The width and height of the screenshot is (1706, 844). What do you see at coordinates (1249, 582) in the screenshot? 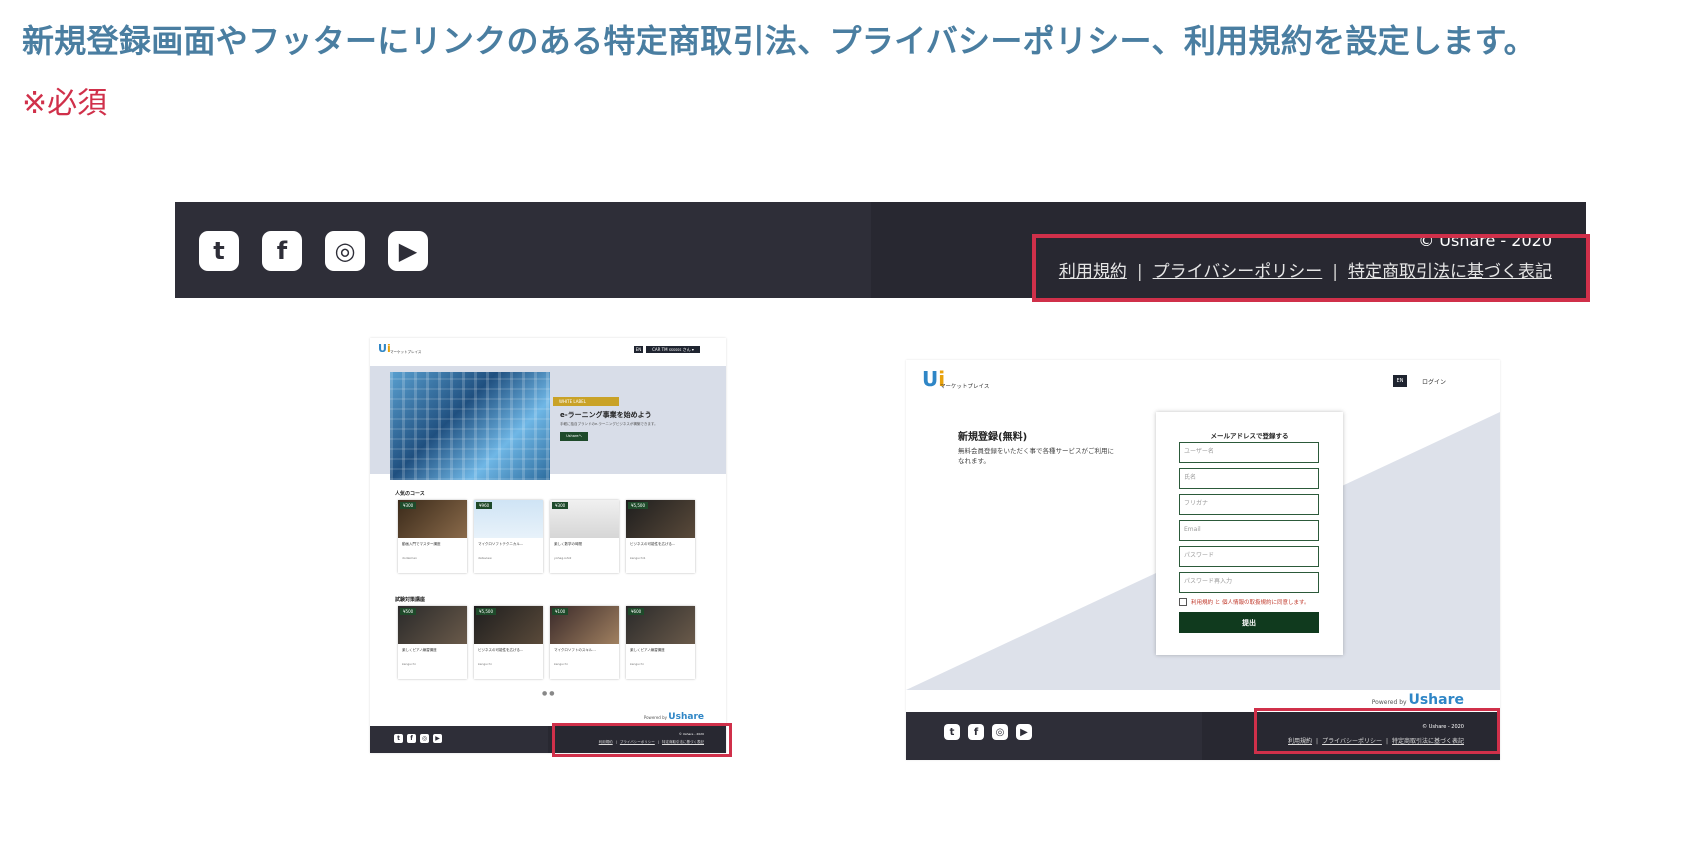
I see `password-confirm-field: パスワード再入力` at bounding box center [1249, 582].